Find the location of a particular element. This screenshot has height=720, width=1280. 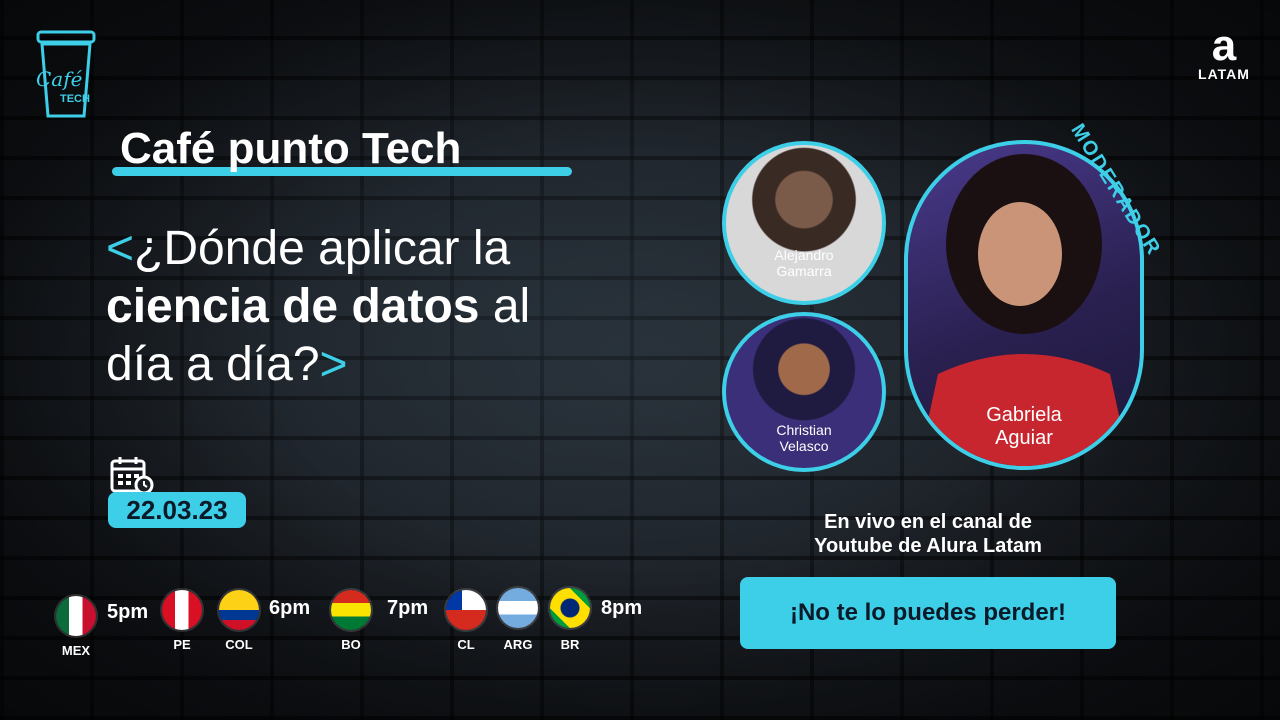

flag-argentina-icon is located at coordinates (518, 608).